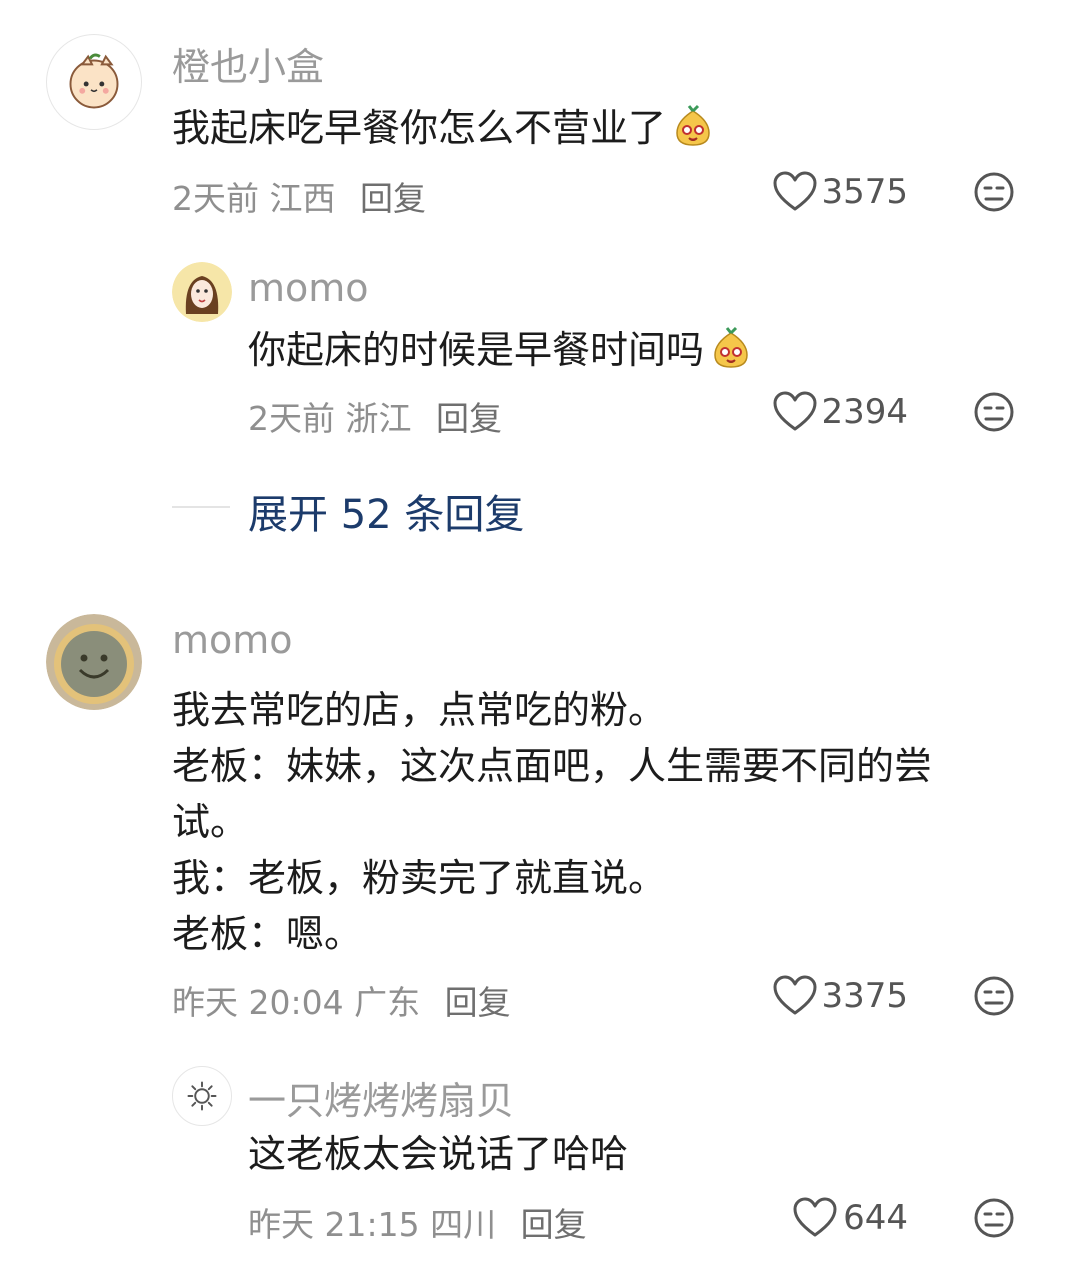  Describe the element at coordinates (419, 878) in the screenshot. I see `comment-text-line: 我：老板，粉卖完了就直说。` at that location.